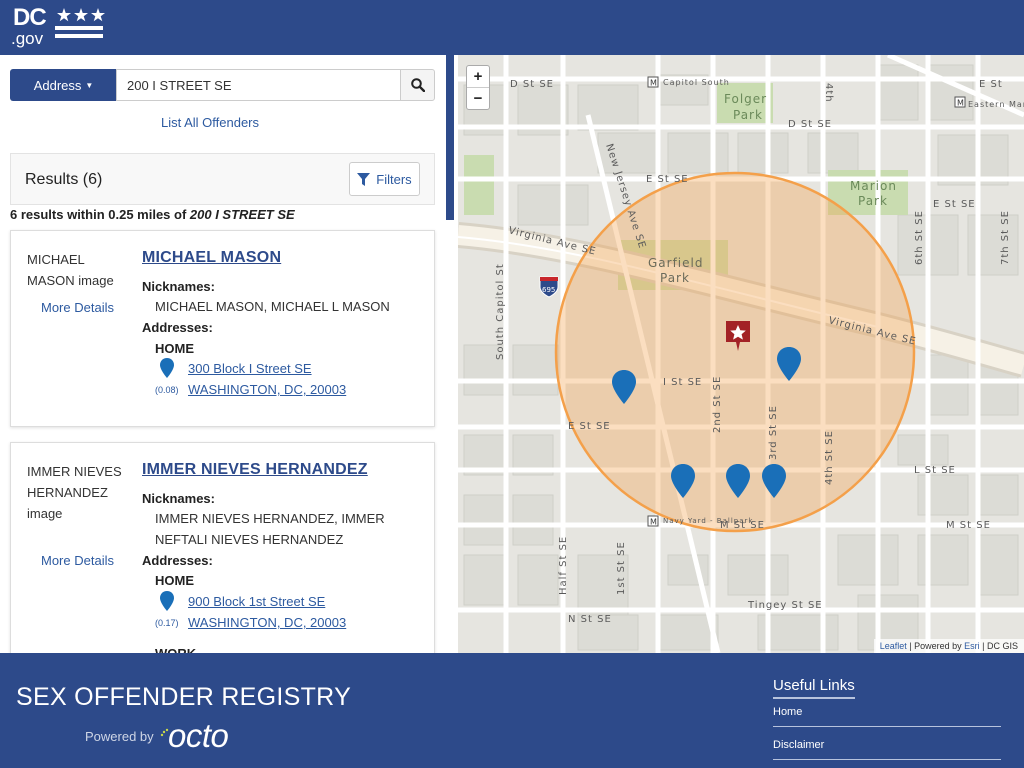  Describe the element at coordinates (255, 470) in the screenshot. I see `offender-name-link: IMMER NIEVES HERNANDEZ` at that location.